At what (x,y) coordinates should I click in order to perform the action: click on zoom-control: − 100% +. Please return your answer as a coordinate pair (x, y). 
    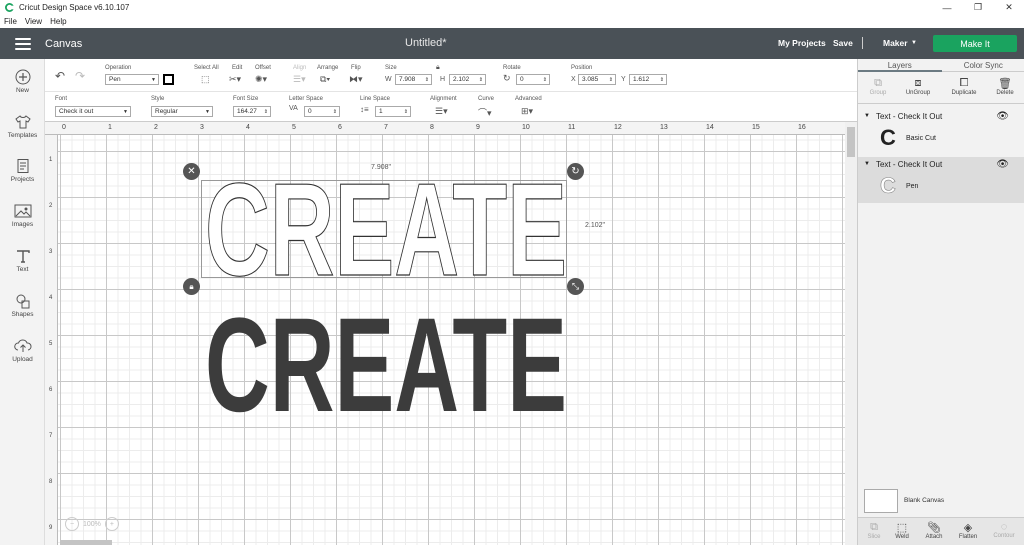
    Looking at the image, I should click on (92, 524).